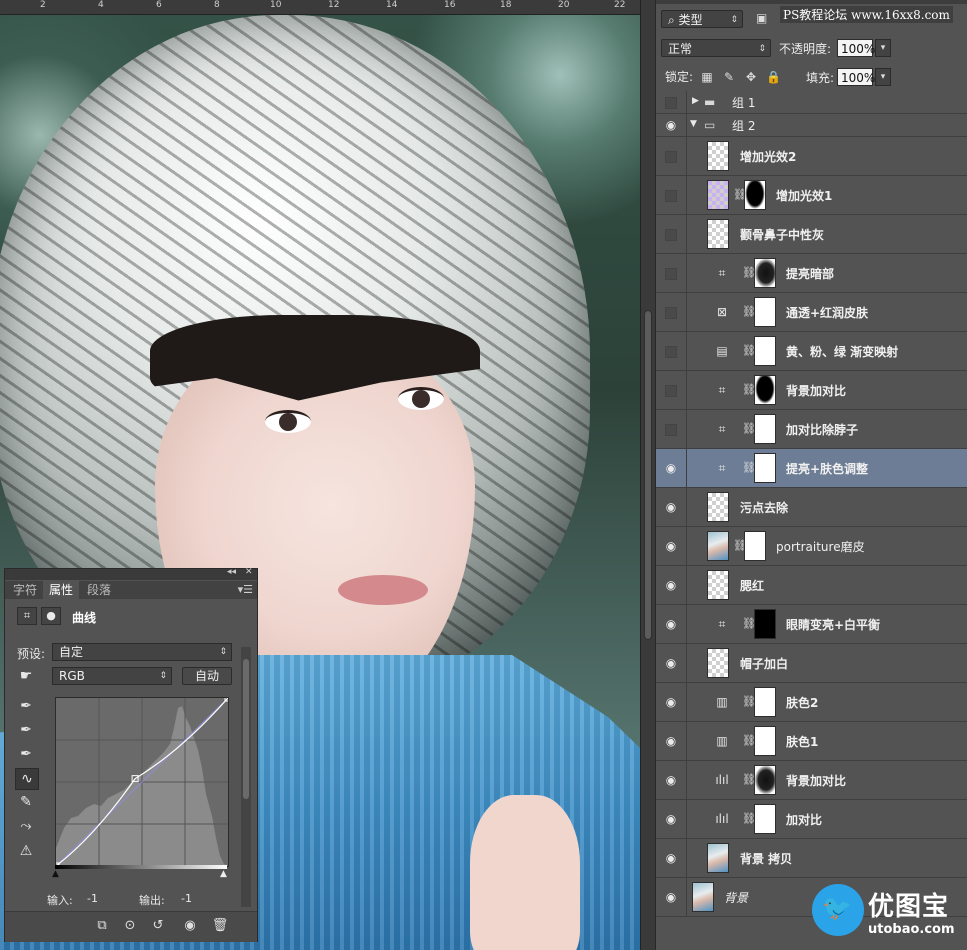 The height and width of the screenshot is (950, 967). What do you see at coordinates (142, 782) in the screenshot?
I see `curves-graph` at bounding box center [142, 782].